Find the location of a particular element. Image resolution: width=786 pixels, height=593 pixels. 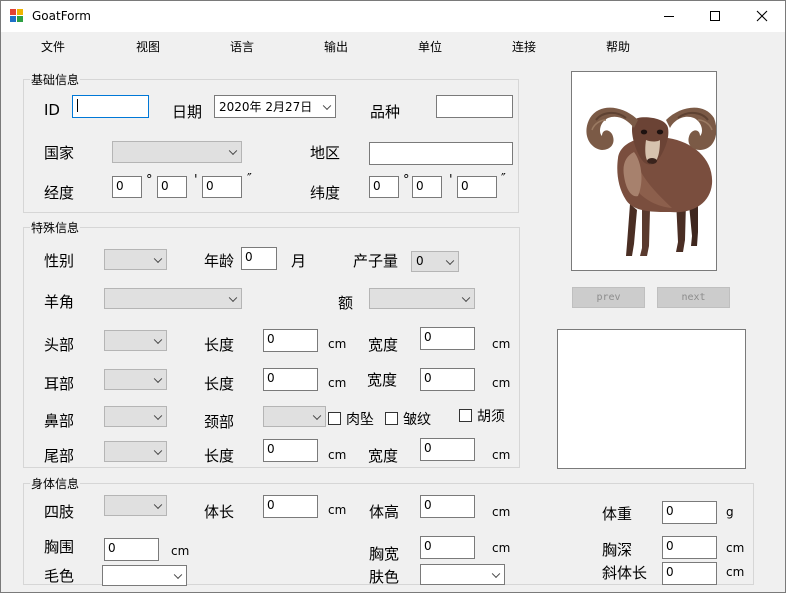

notes-textarea is located at coordinates (651, 399).